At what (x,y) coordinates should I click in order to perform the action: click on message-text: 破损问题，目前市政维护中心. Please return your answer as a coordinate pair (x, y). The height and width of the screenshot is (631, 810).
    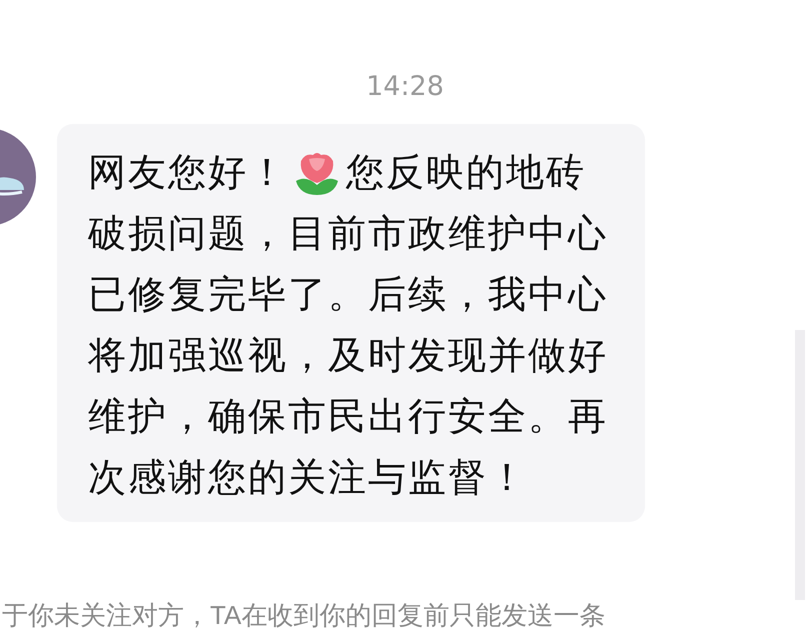
    Looking at the image, I should click on (348, 234).